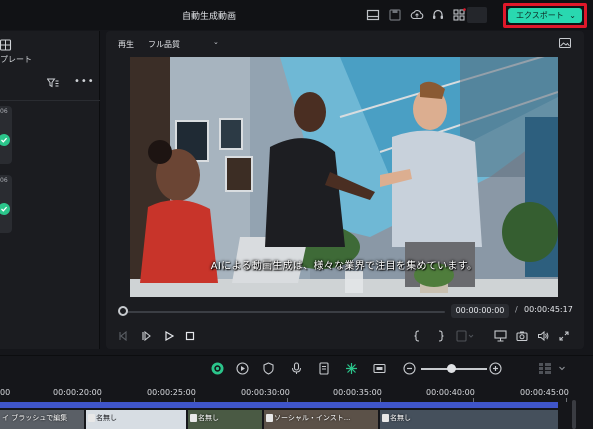 This screenshot has width=593, height=429. What do you see at coordinates (417, 15) in the screenshot?
I see `cloud-upload-icon` at bounding box center [417, 15].